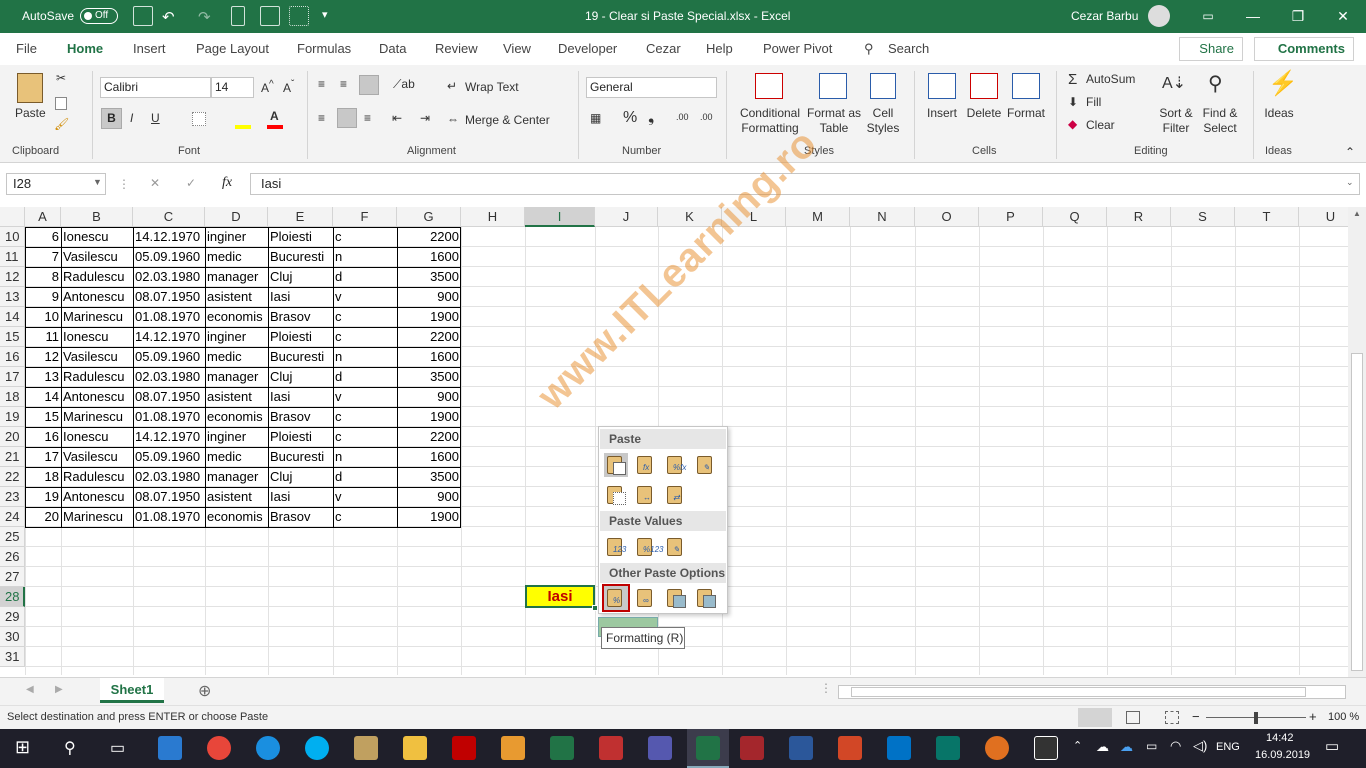 The image size is (1366, 768). Describe the element at coordinates (1220, 121) in the screenshot. I see `find-select-button: Find & Select` at that location.